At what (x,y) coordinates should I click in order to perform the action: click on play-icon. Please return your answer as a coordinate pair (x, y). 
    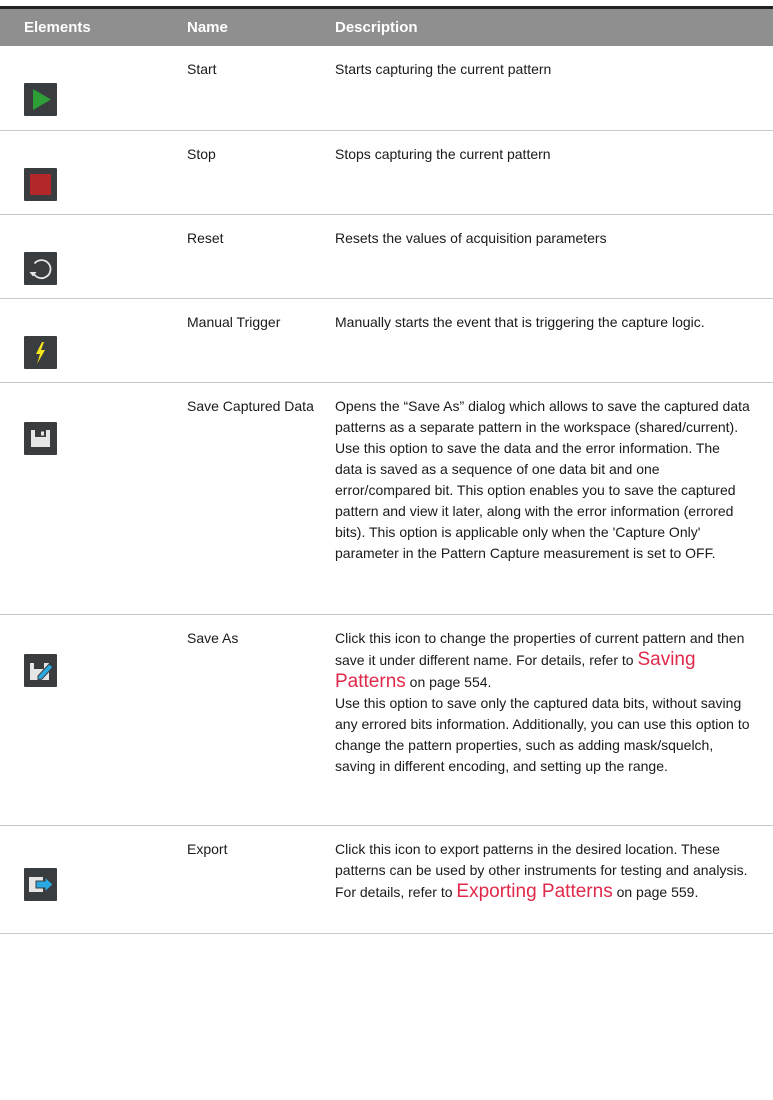
    Looking at the image, I should click on (40, 99).